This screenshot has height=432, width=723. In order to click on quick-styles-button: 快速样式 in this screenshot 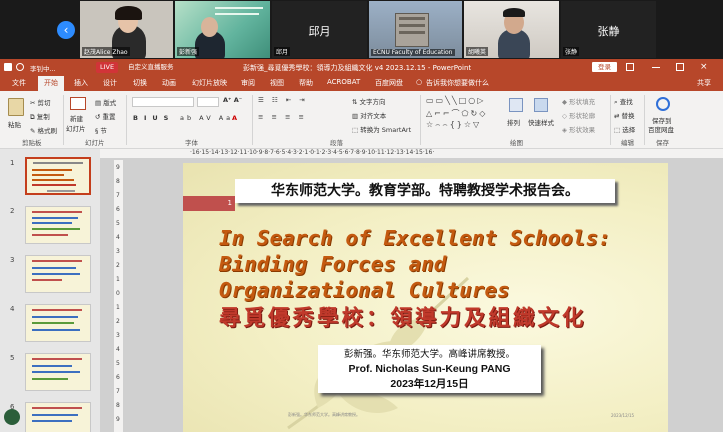, I will do `click(541, 122)`.